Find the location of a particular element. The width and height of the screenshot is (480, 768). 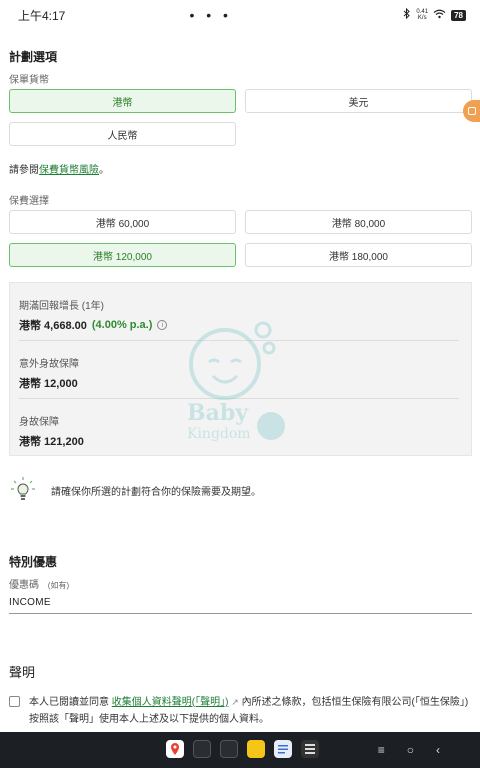

net-speed: 0.41 K/s is located at coordinates (422, 15).